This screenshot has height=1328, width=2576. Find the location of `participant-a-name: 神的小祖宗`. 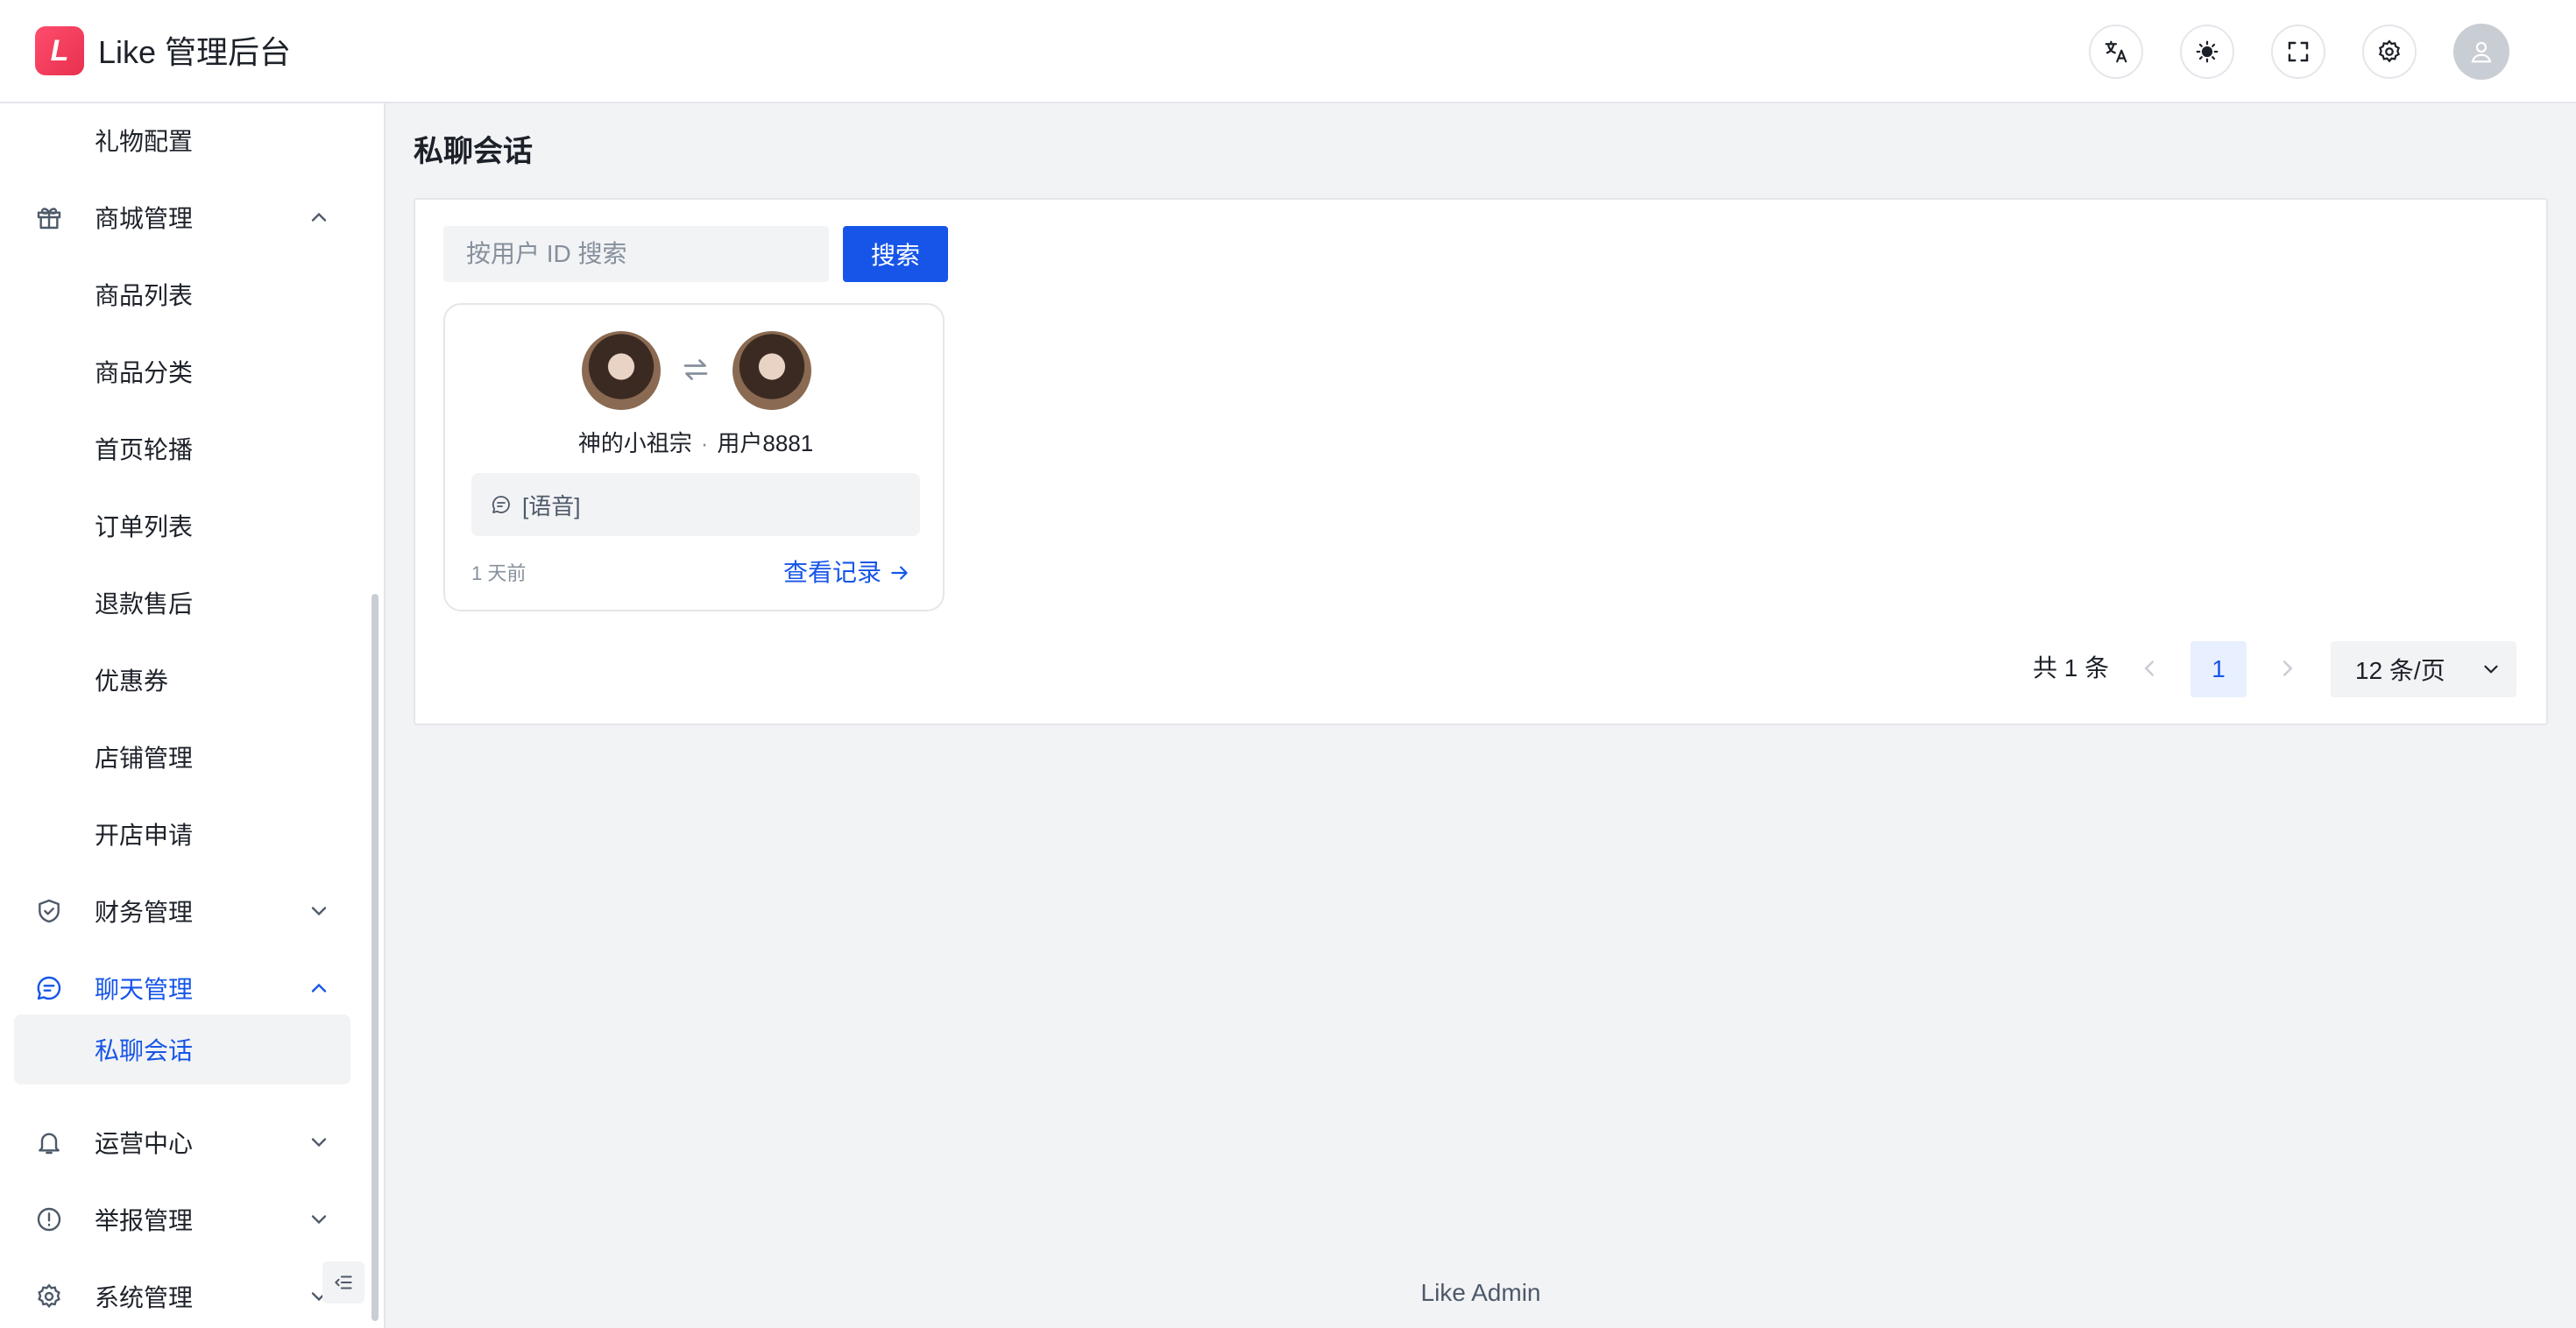

participant-a-name: 神的小祖宗 is located at coordinates (634, 443).